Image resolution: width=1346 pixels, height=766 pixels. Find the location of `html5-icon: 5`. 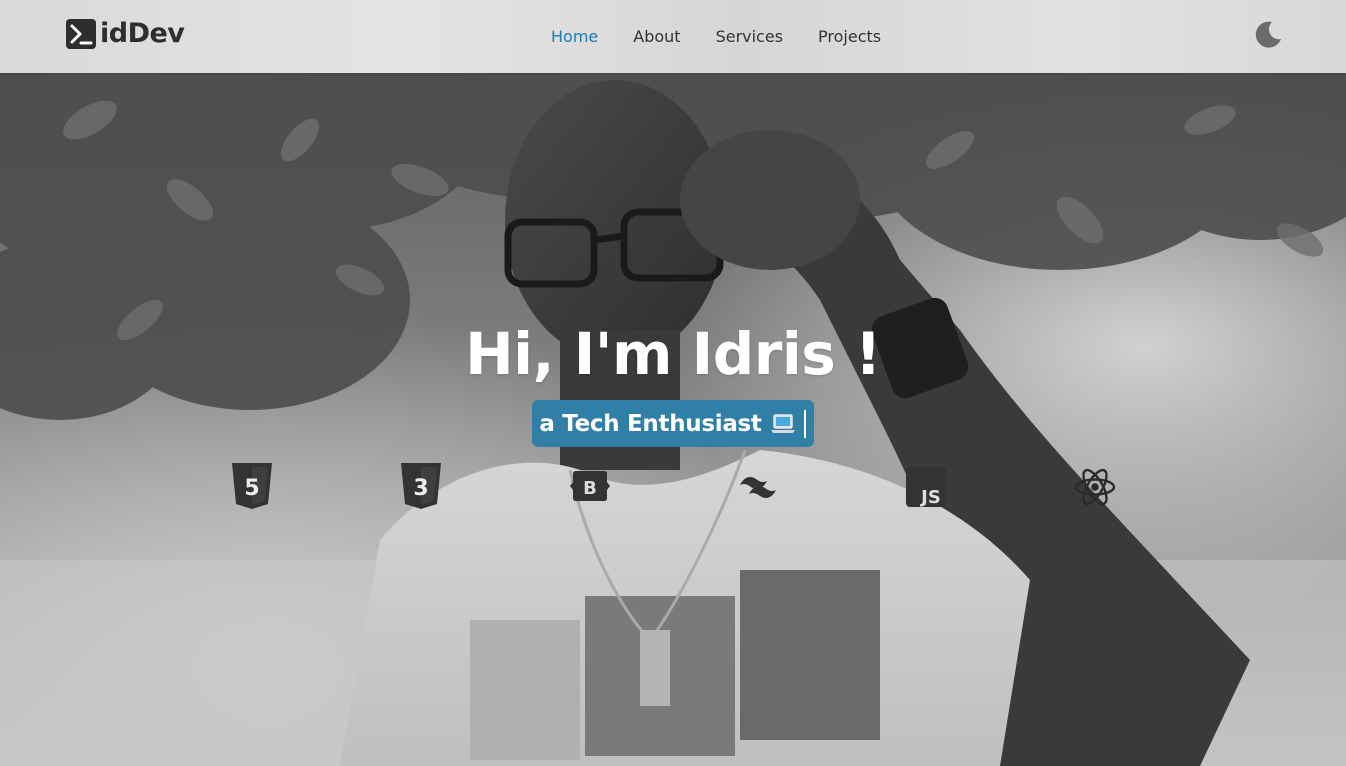

html5-icon: 5 is located at coordinates (252, 486).